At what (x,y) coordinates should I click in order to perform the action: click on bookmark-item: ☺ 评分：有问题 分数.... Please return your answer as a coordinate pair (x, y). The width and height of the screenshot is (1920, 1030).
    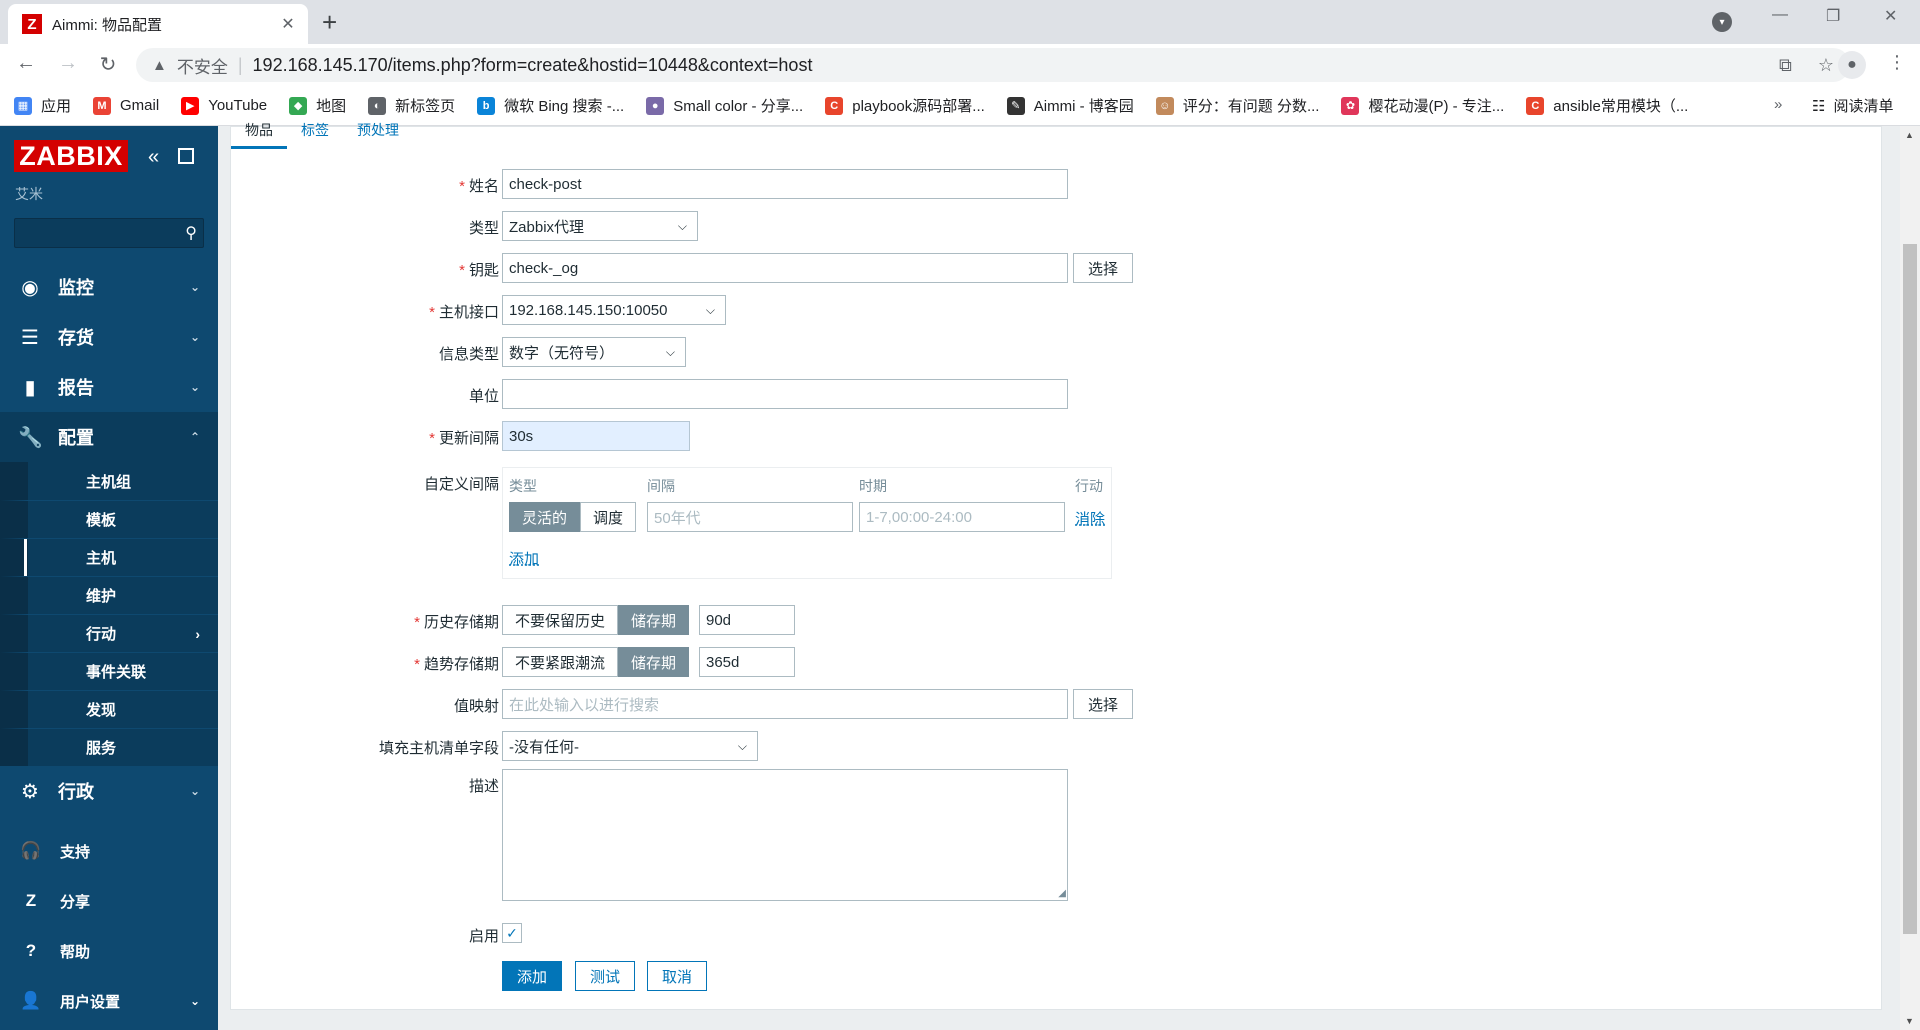
    Looking at the image, I should click on (1237, 105).